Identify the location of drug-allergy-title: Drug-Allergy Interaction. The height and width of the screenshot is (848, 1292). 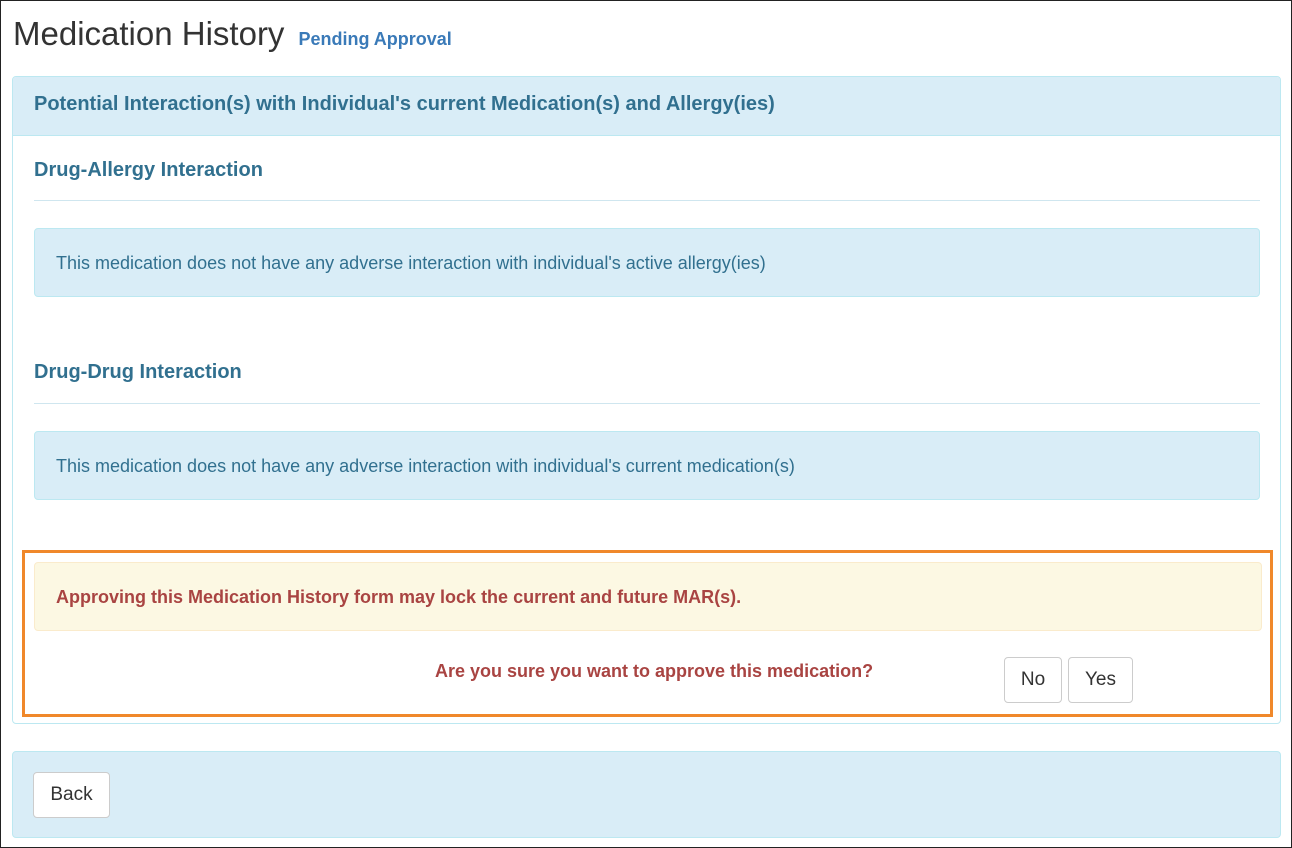
(148, 170).